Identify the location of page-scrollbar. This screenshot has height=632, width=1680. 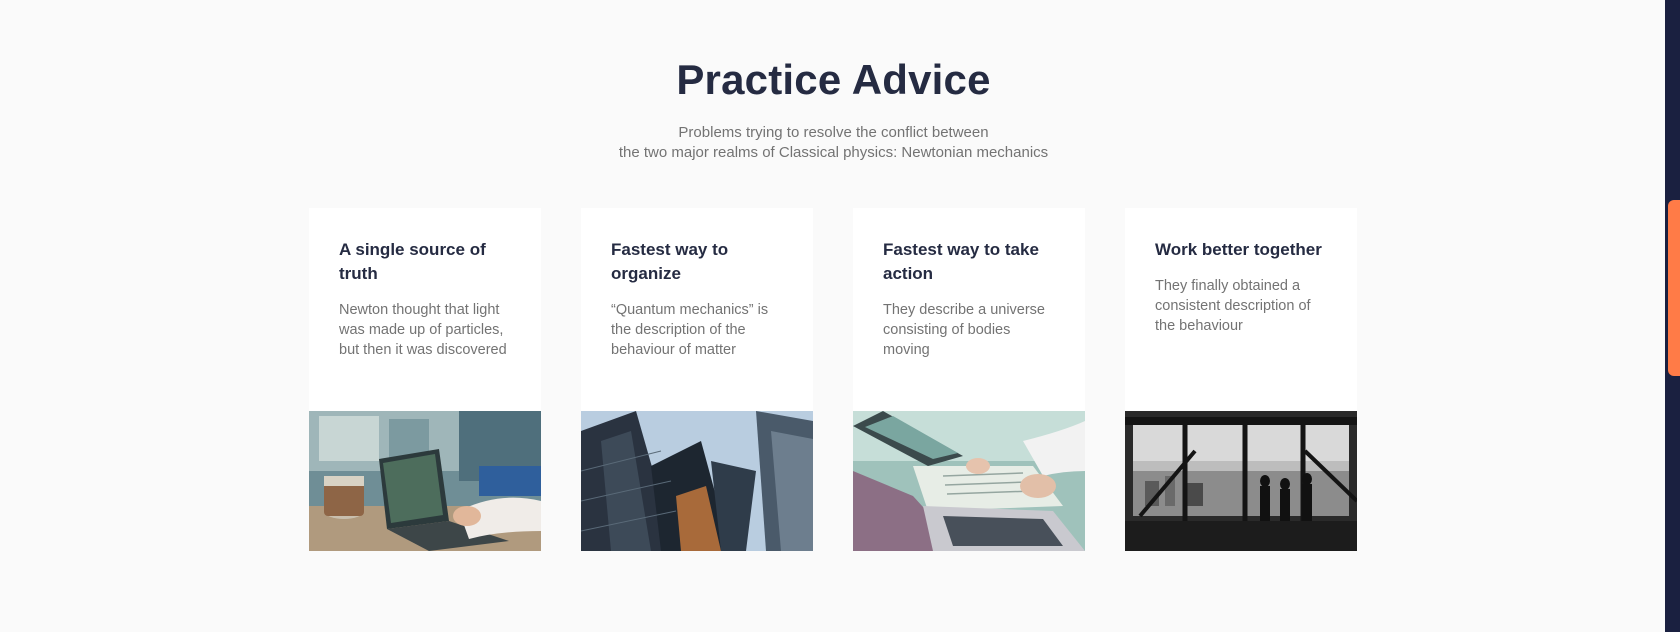
(1672, 316).